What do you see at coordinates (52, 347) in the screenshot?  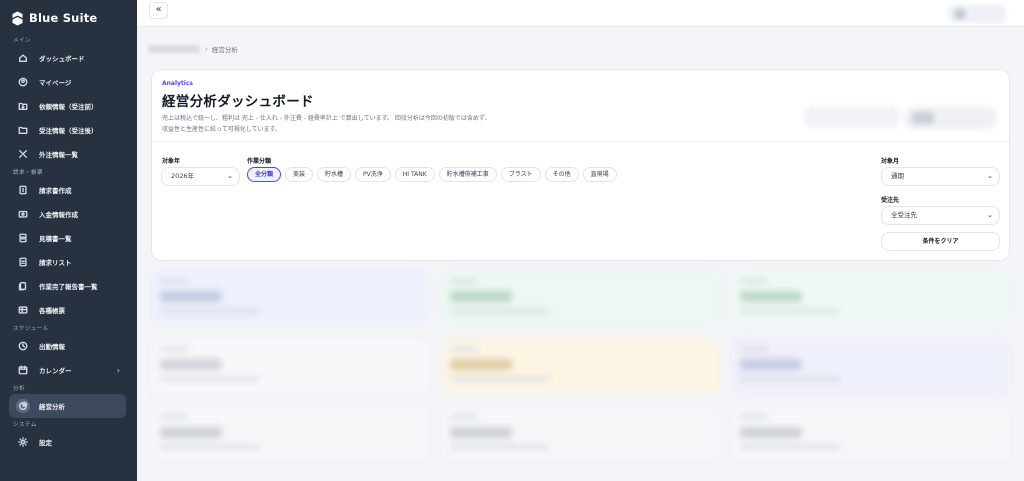 I see `sidebar-item-label: 出勤情報` at bounding box center [52, 347].